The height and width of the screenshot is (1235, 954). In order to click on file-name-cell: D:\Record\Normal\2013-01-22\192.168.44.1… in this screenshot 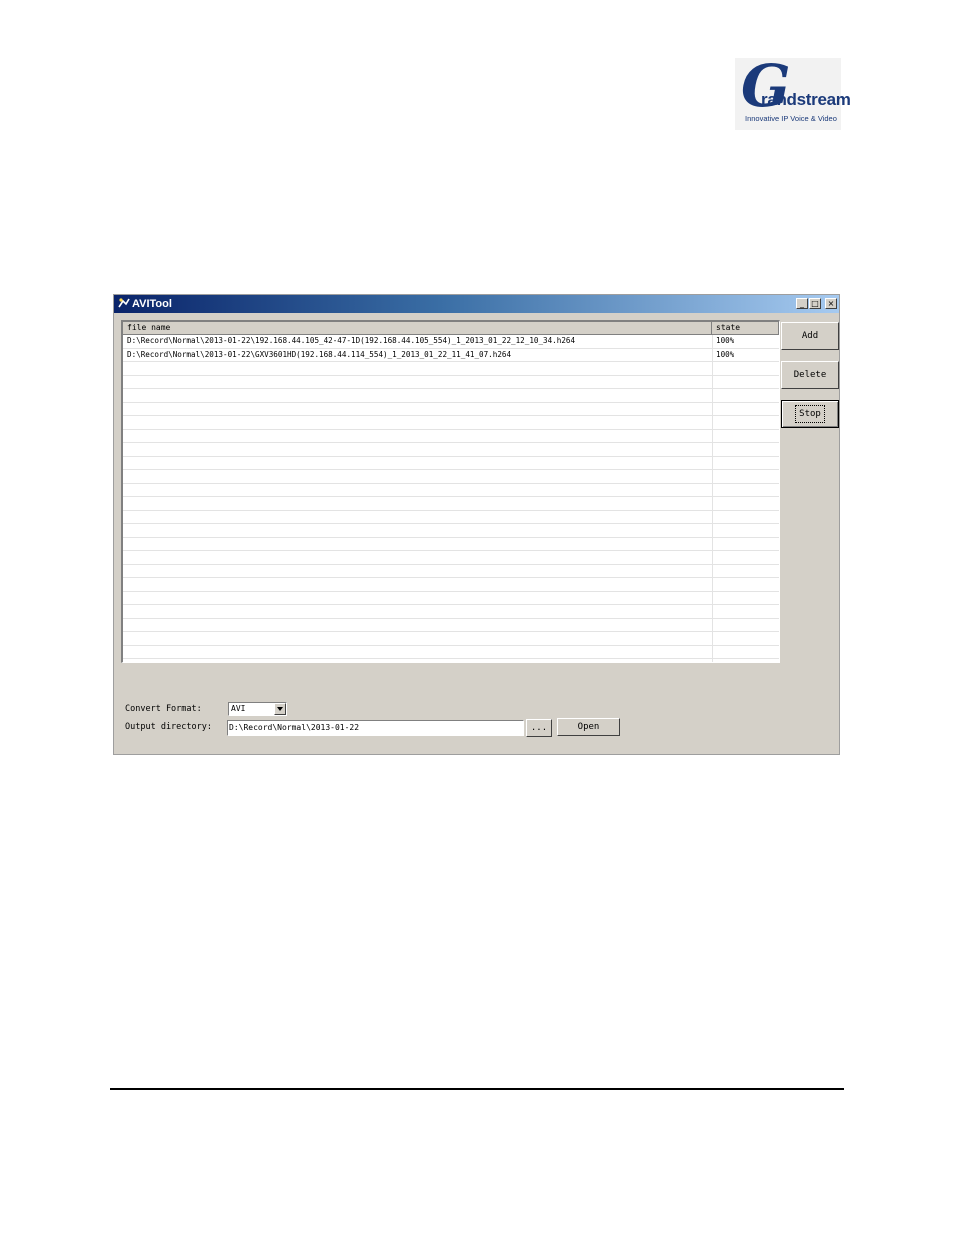, I will do `click(351, 340)`.